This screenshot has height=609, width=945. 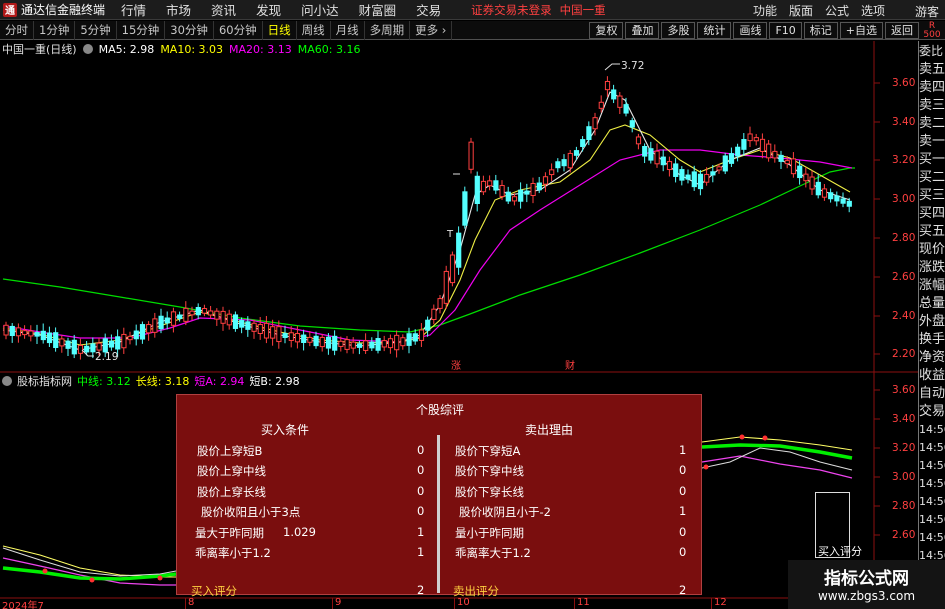 What do you see at coordinates (932, 340) in the screenshot?
I see `side-item: 换手` at bounding box center [932, 340].